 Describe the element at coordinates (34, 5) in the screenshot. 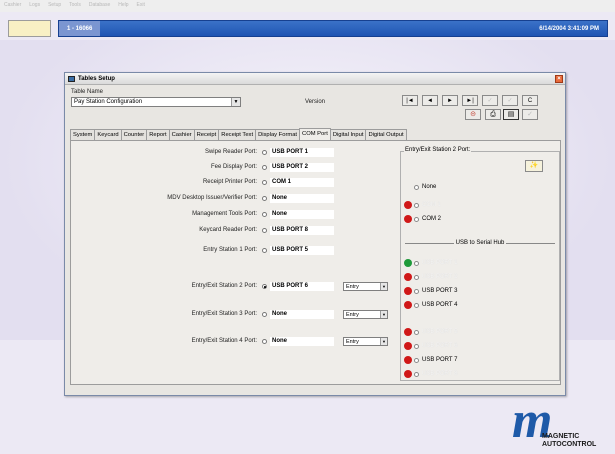

I see `menu-item: Logs` at that location.